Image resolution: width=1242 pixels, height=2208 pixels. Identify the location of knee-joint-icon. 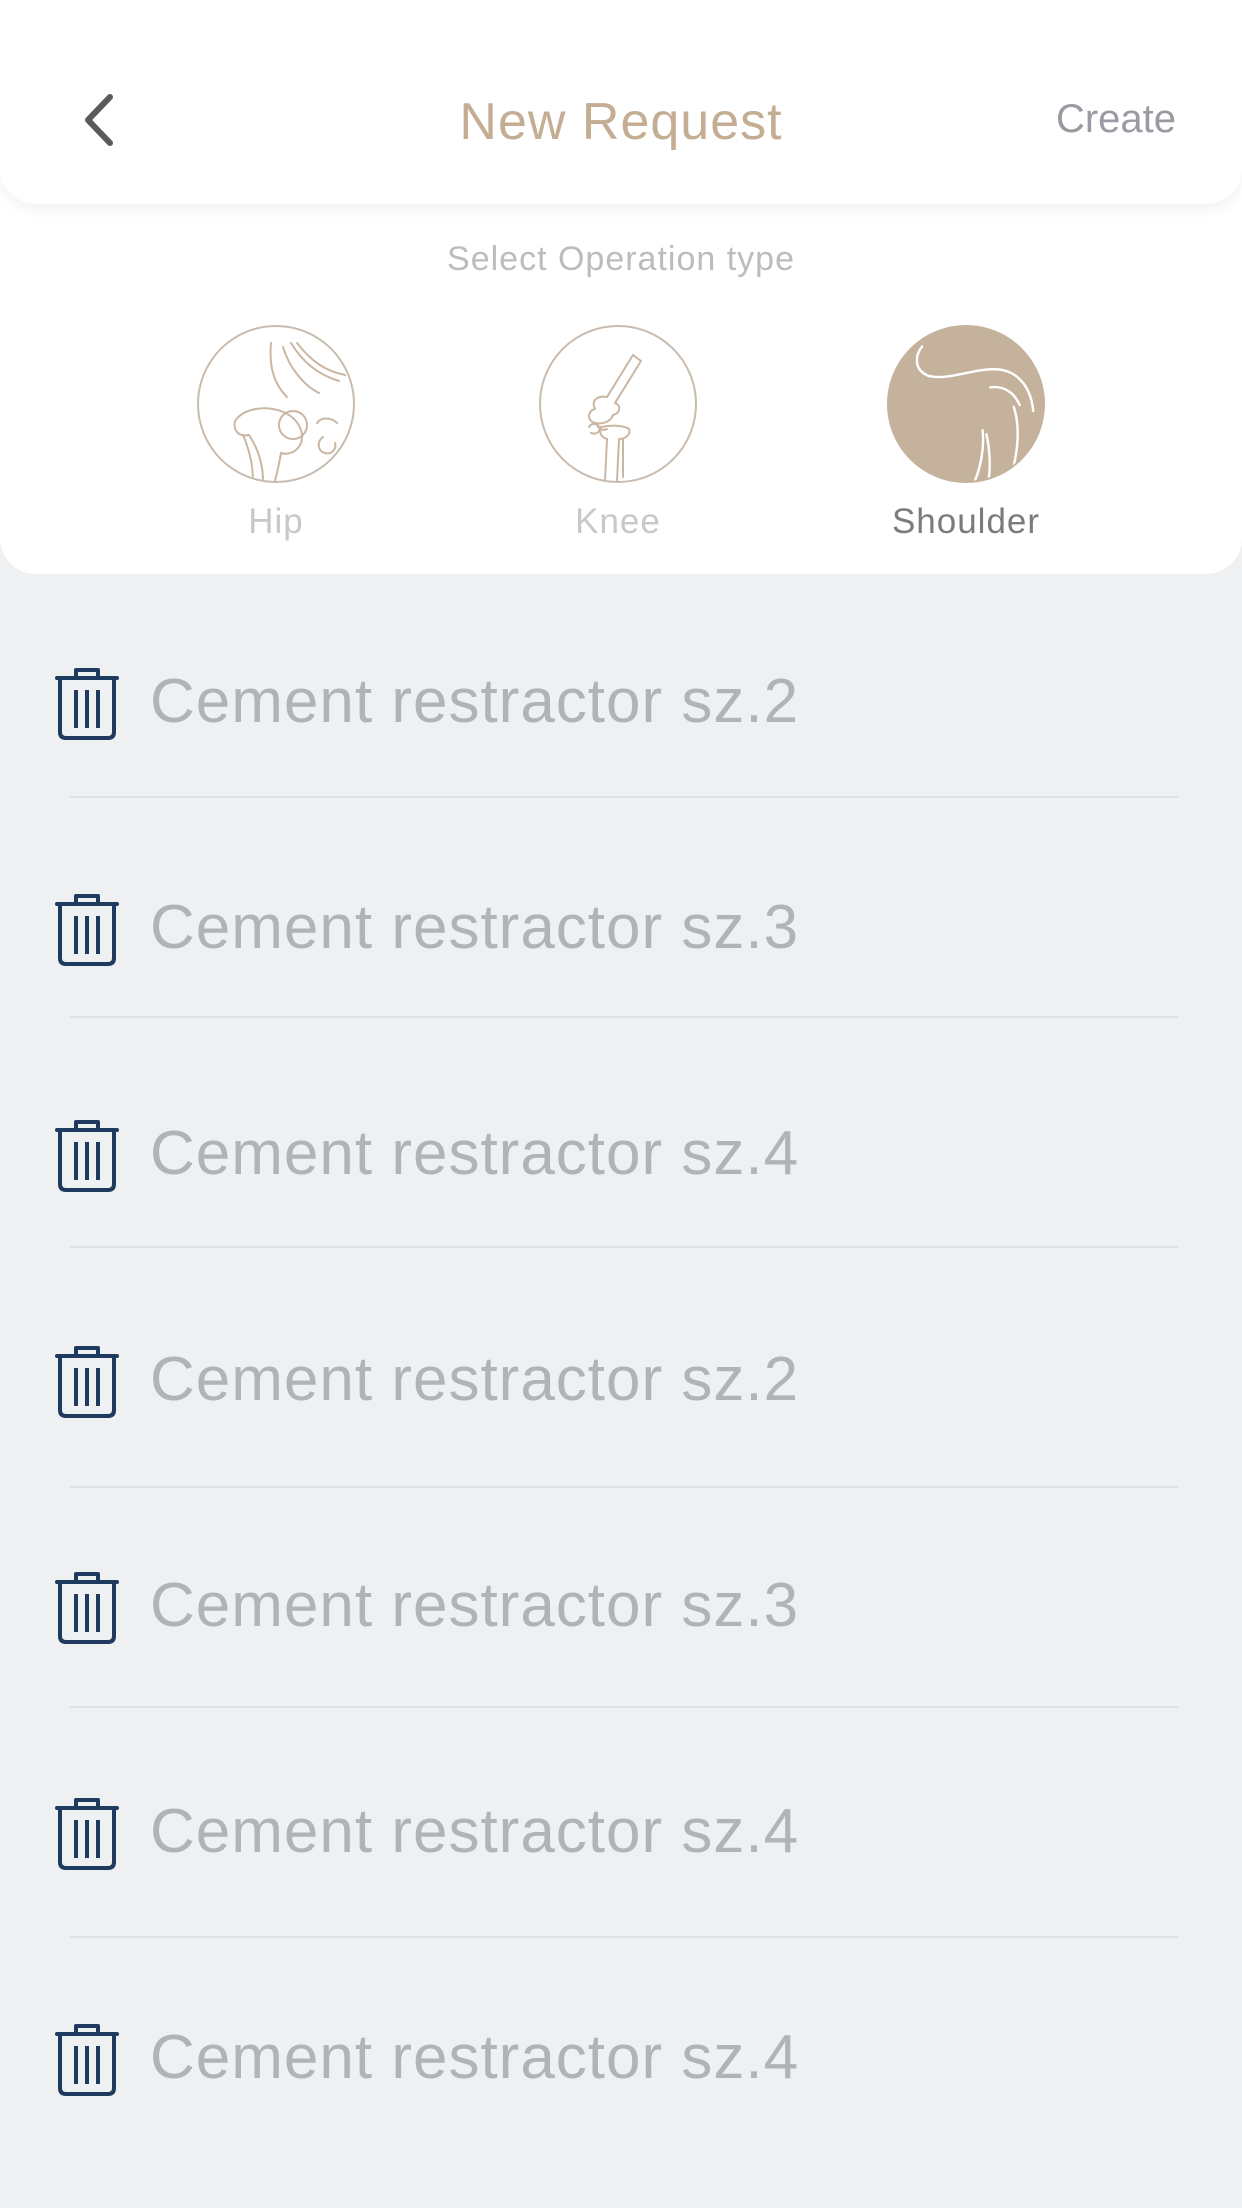
(618, 404).